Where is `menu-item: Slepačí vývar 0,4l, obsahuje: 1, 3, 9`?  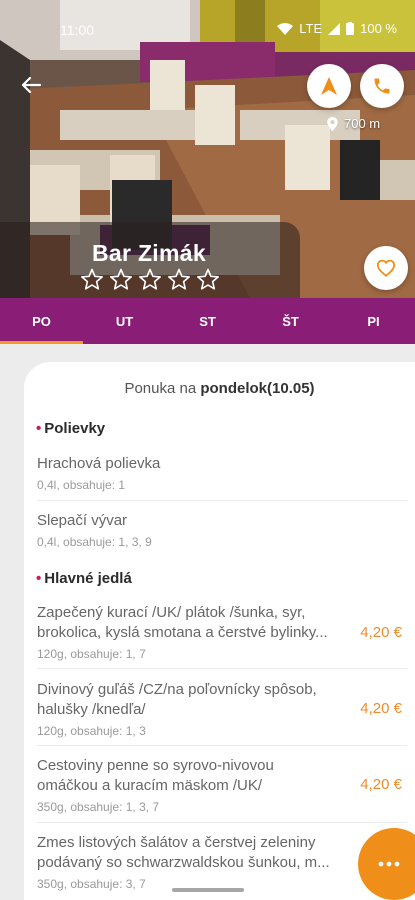 menu-item: Slepačí vývar 0,4l, obsahuje: 1, 3, 9 is located at coordinates (222, 530).